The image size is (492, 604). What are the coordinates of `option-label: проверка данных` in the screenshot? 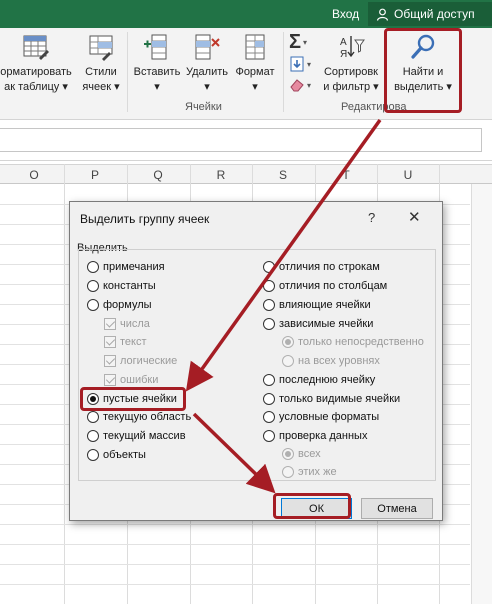 It's located at (323, 436).